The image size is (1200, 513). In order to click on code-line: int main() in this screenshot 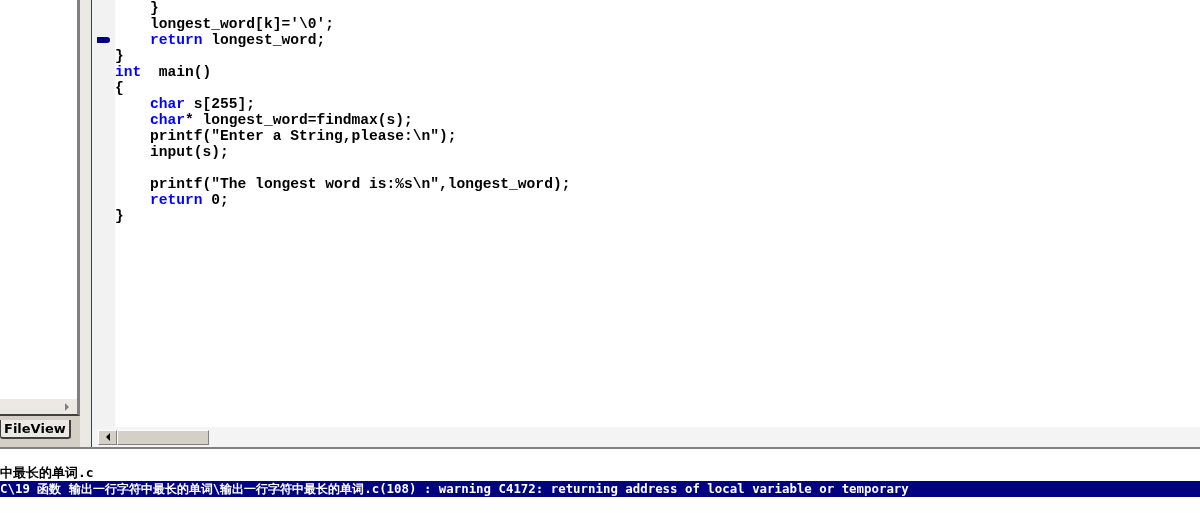, I will do `click(164, 72)`.